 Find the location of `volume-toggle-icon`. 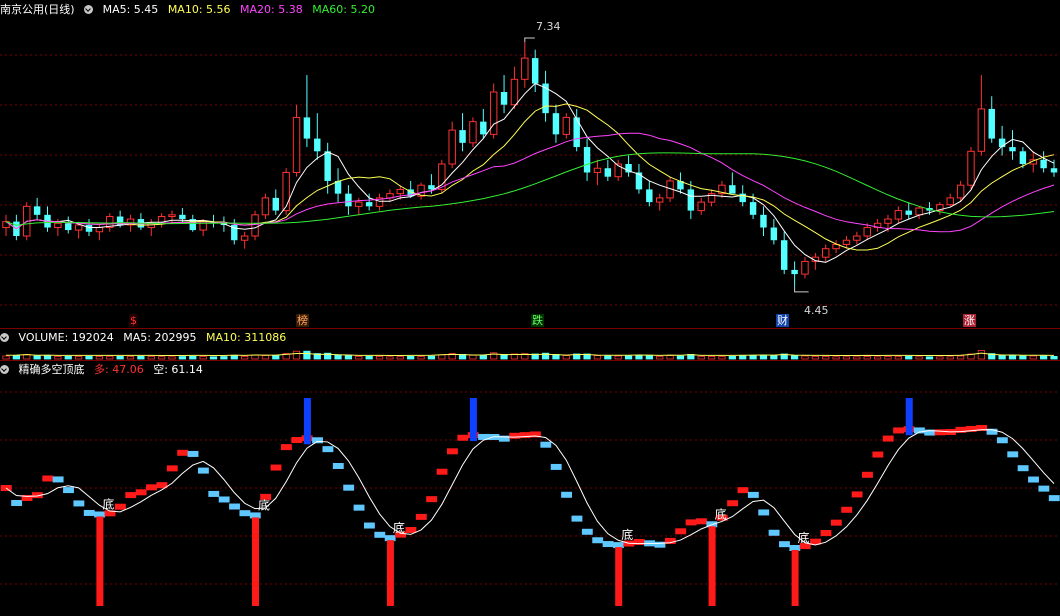

volume-toggle-icon is located at coordinates (4, 337).